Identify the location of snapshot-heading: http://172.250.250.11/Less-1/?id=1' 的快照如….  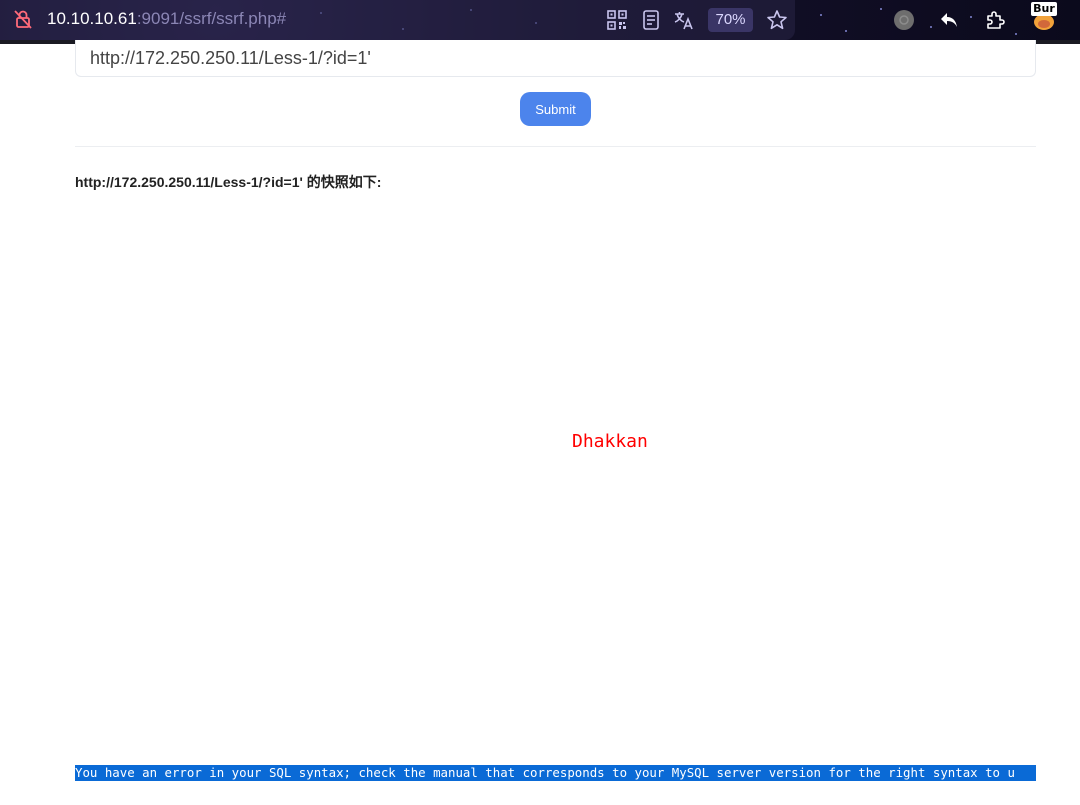
(228, 182).